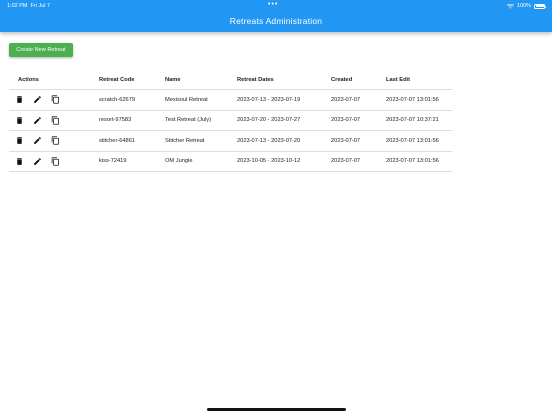 This screenshot has height=414, width=552. I want to click on header-retreat-code: Retreat Code, so click(117, 79).